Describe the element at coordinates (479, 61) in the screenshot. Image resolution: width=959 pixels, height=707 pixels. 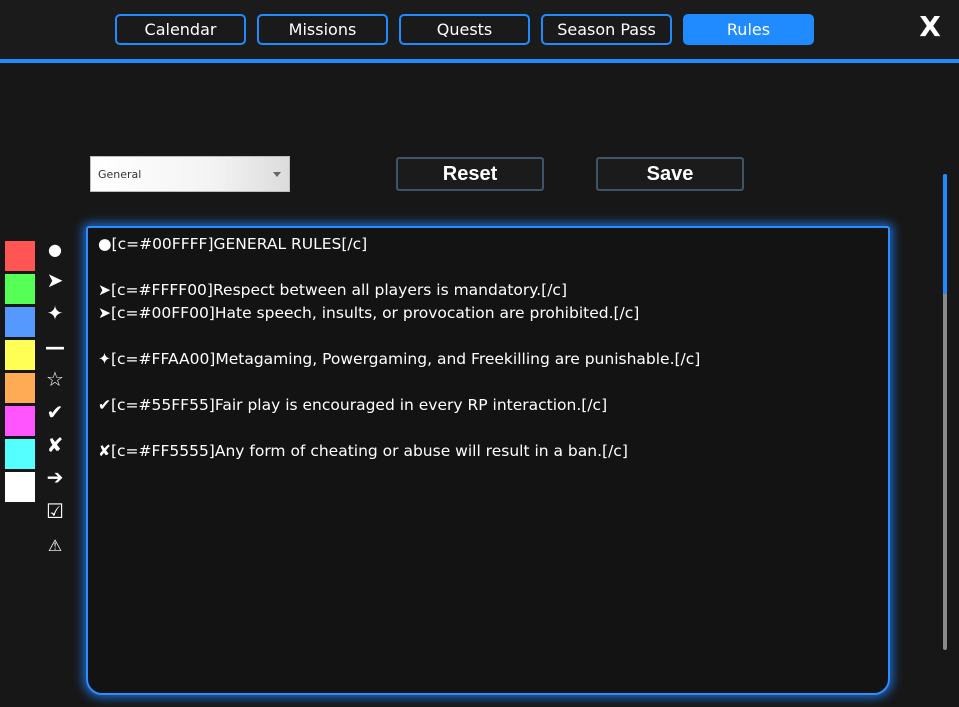
I see `header-divider` at that location.